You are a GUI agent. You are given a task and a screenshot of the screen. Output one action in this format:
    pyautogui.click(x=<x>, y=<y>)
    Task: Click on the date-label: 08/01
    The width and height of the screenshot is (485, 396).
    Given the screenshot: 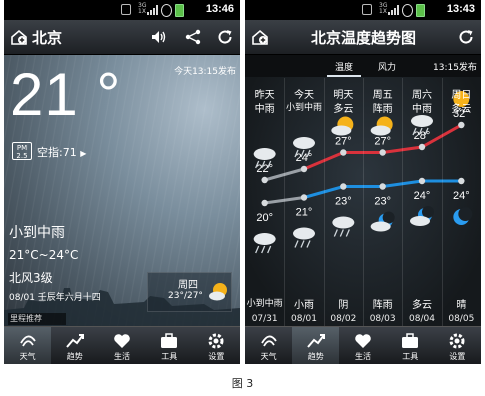 What is the action you would take?
    pyautogui.click(x=304, y=319)
    